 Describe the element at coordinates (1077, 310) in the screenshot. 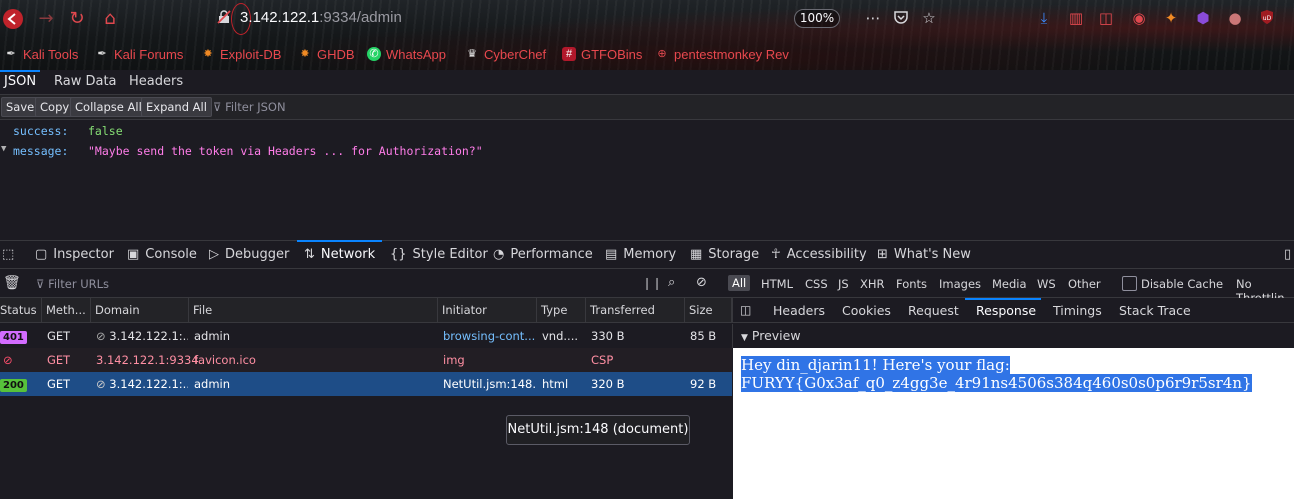

I see `tab-timings: Timings` at that location.